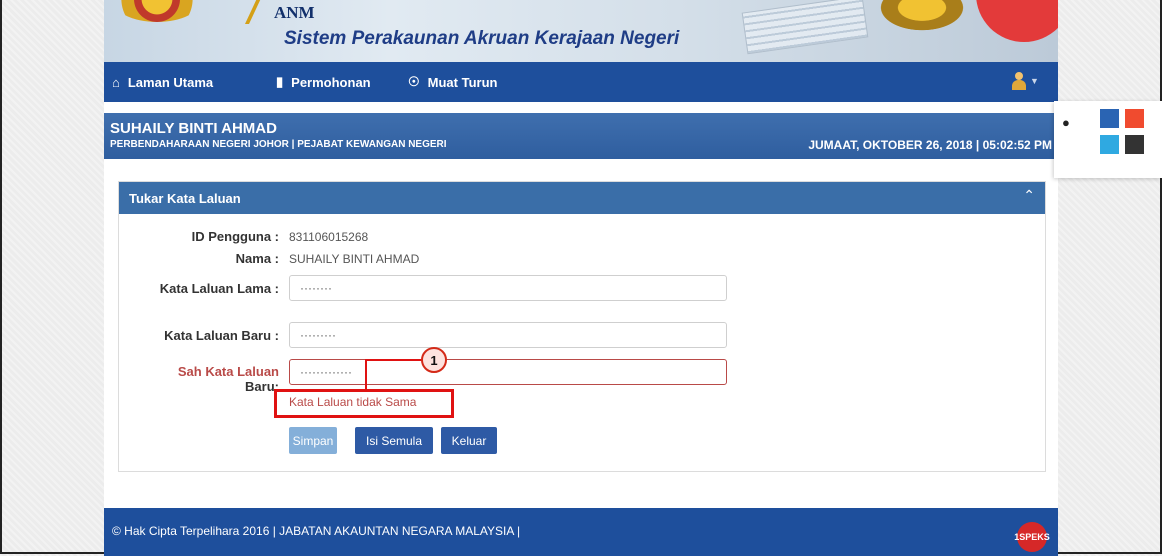 The image size is (1162, 556). I want to click on nav-label: Muat Turun, so click(462, 82).